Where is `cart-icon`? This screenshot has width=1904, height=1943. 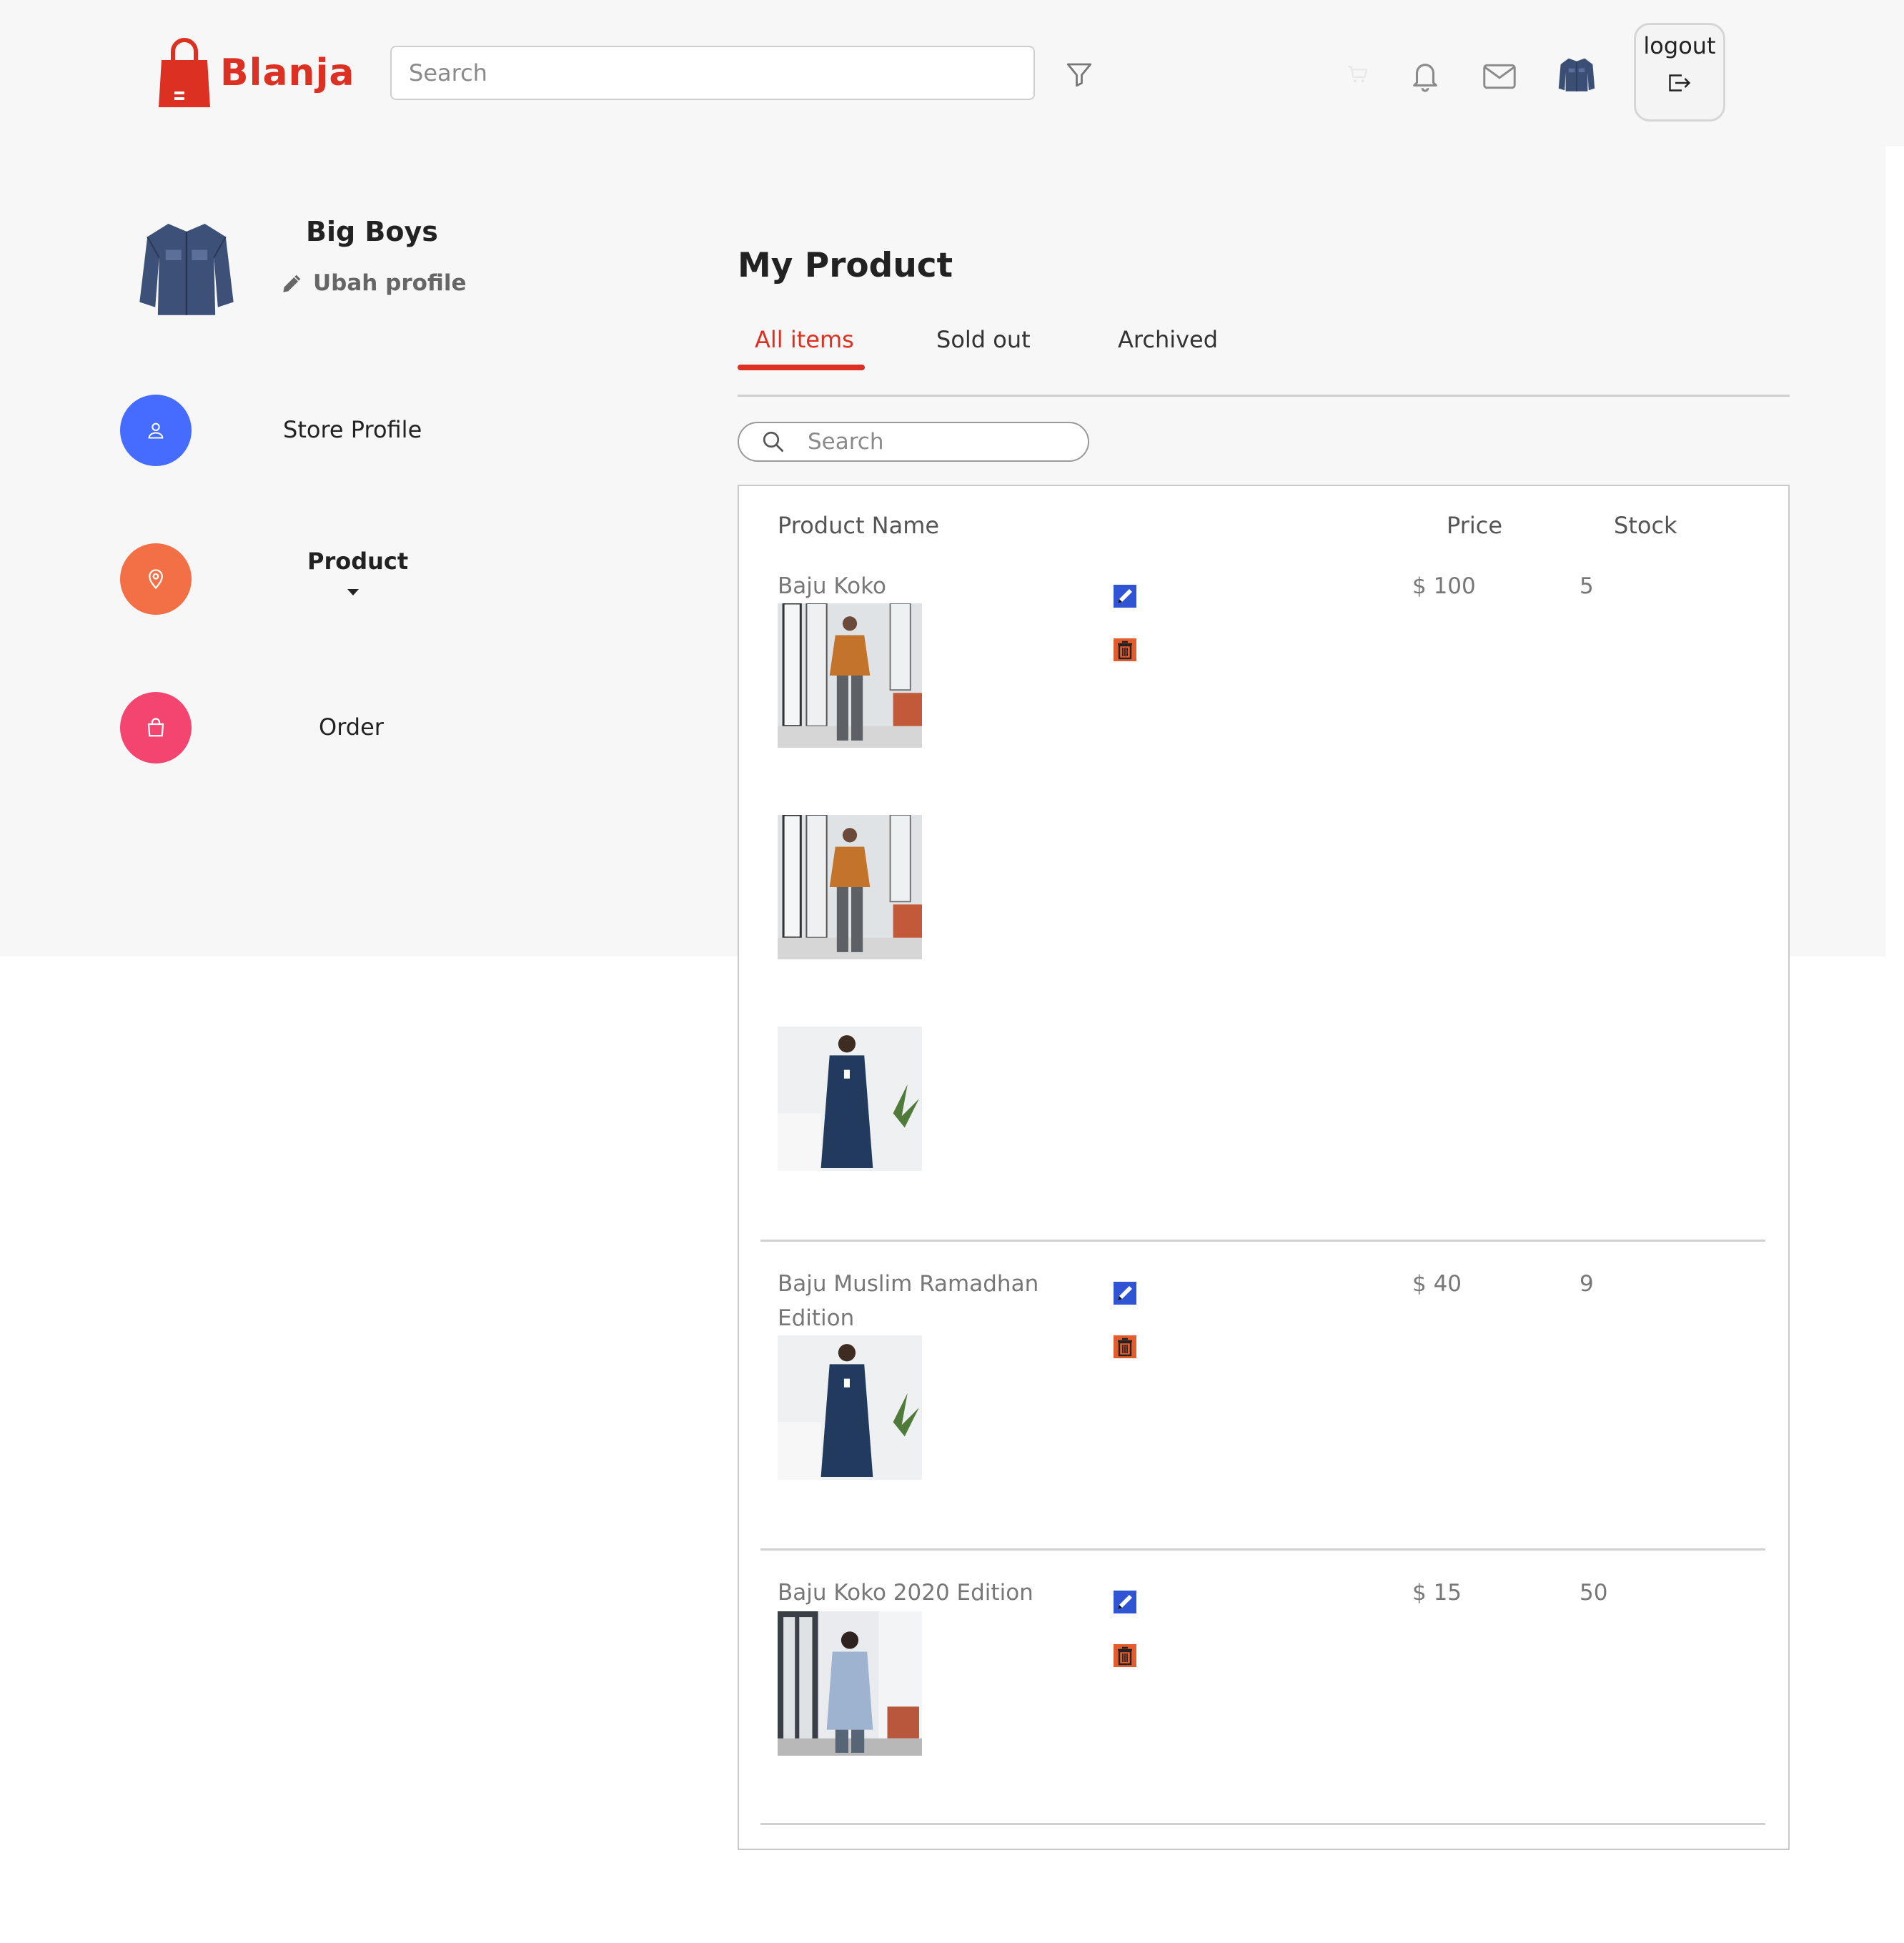
cart-icon is located at coordinates (1358, 74).